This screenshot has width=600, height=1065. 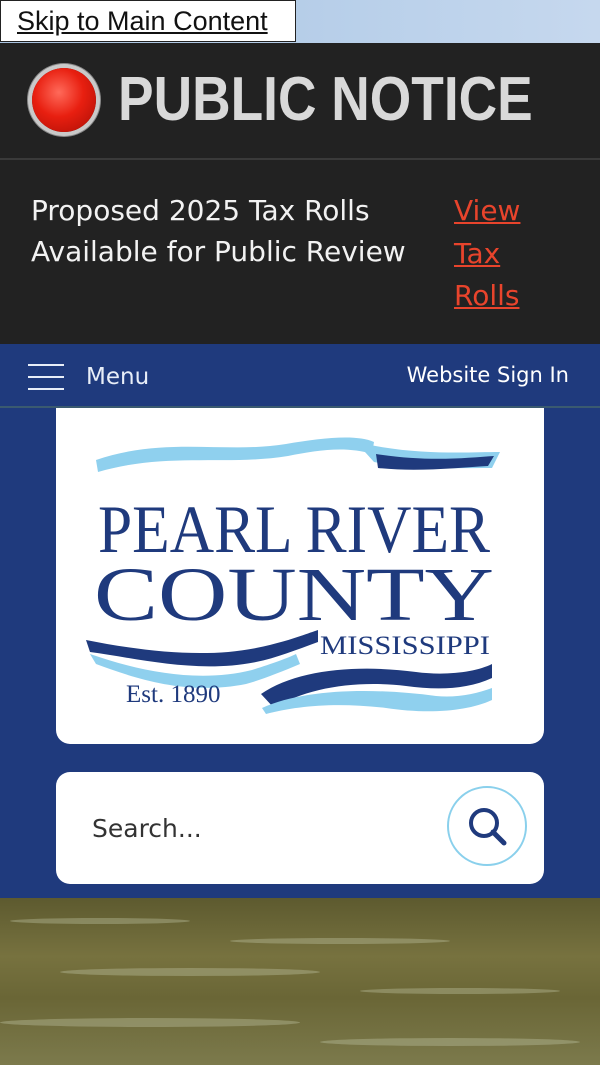 I want to click on search-icon, so click(x=488, y=827).